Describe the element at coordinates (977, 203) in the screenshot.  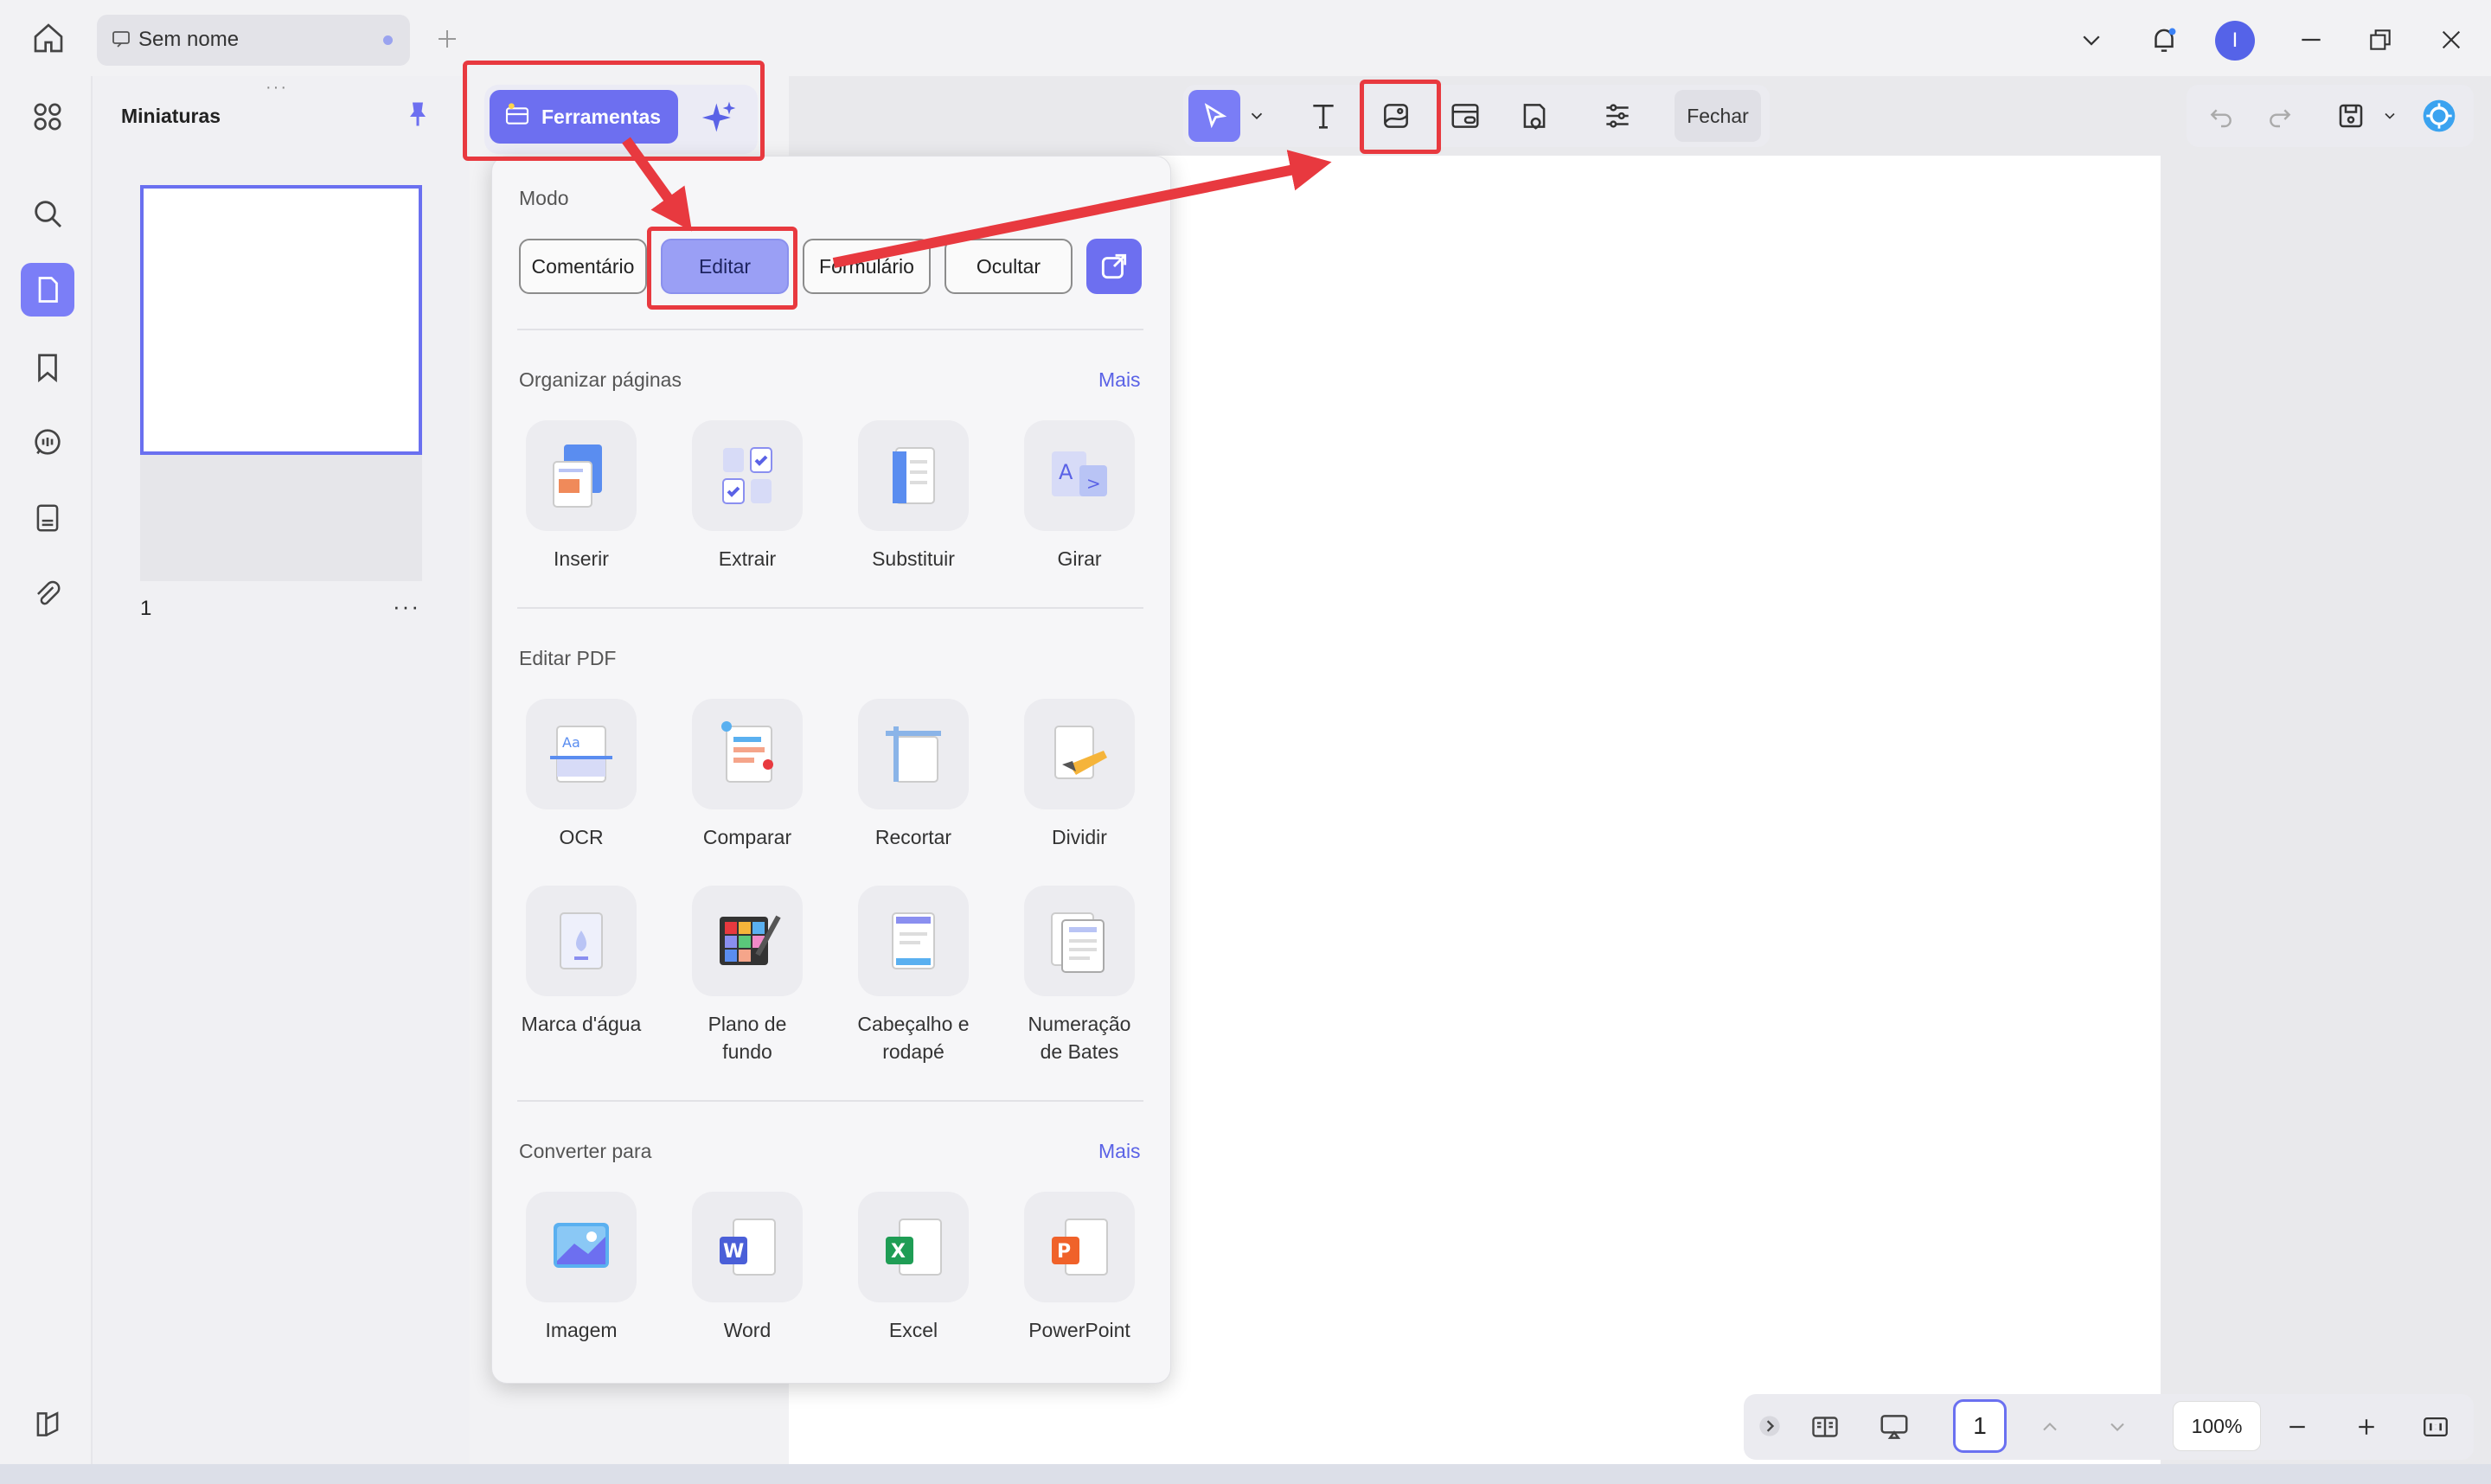
I see `annotation-arrows` at that location.